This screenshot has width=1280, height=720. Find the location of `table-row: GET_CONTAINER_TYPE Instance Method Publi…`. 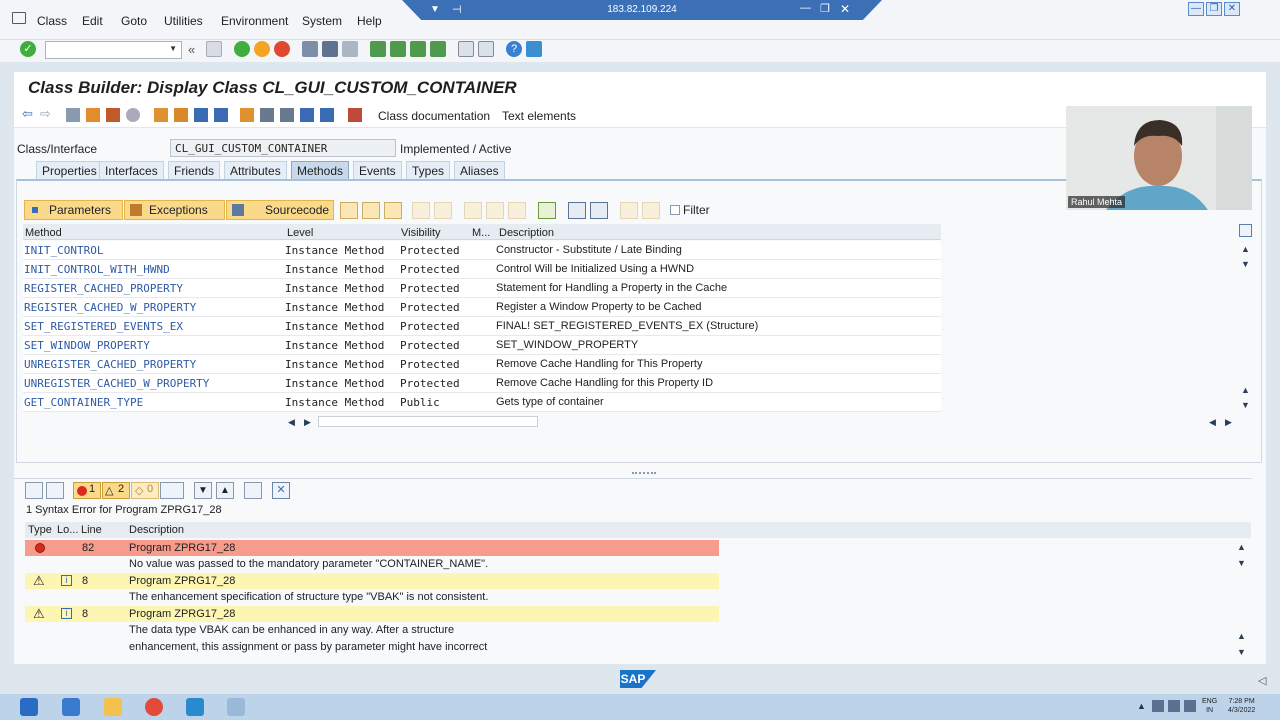

table-row: GET_CONTAINER_TYPE Instance Method Publi… is located at coordinates (482, 402).